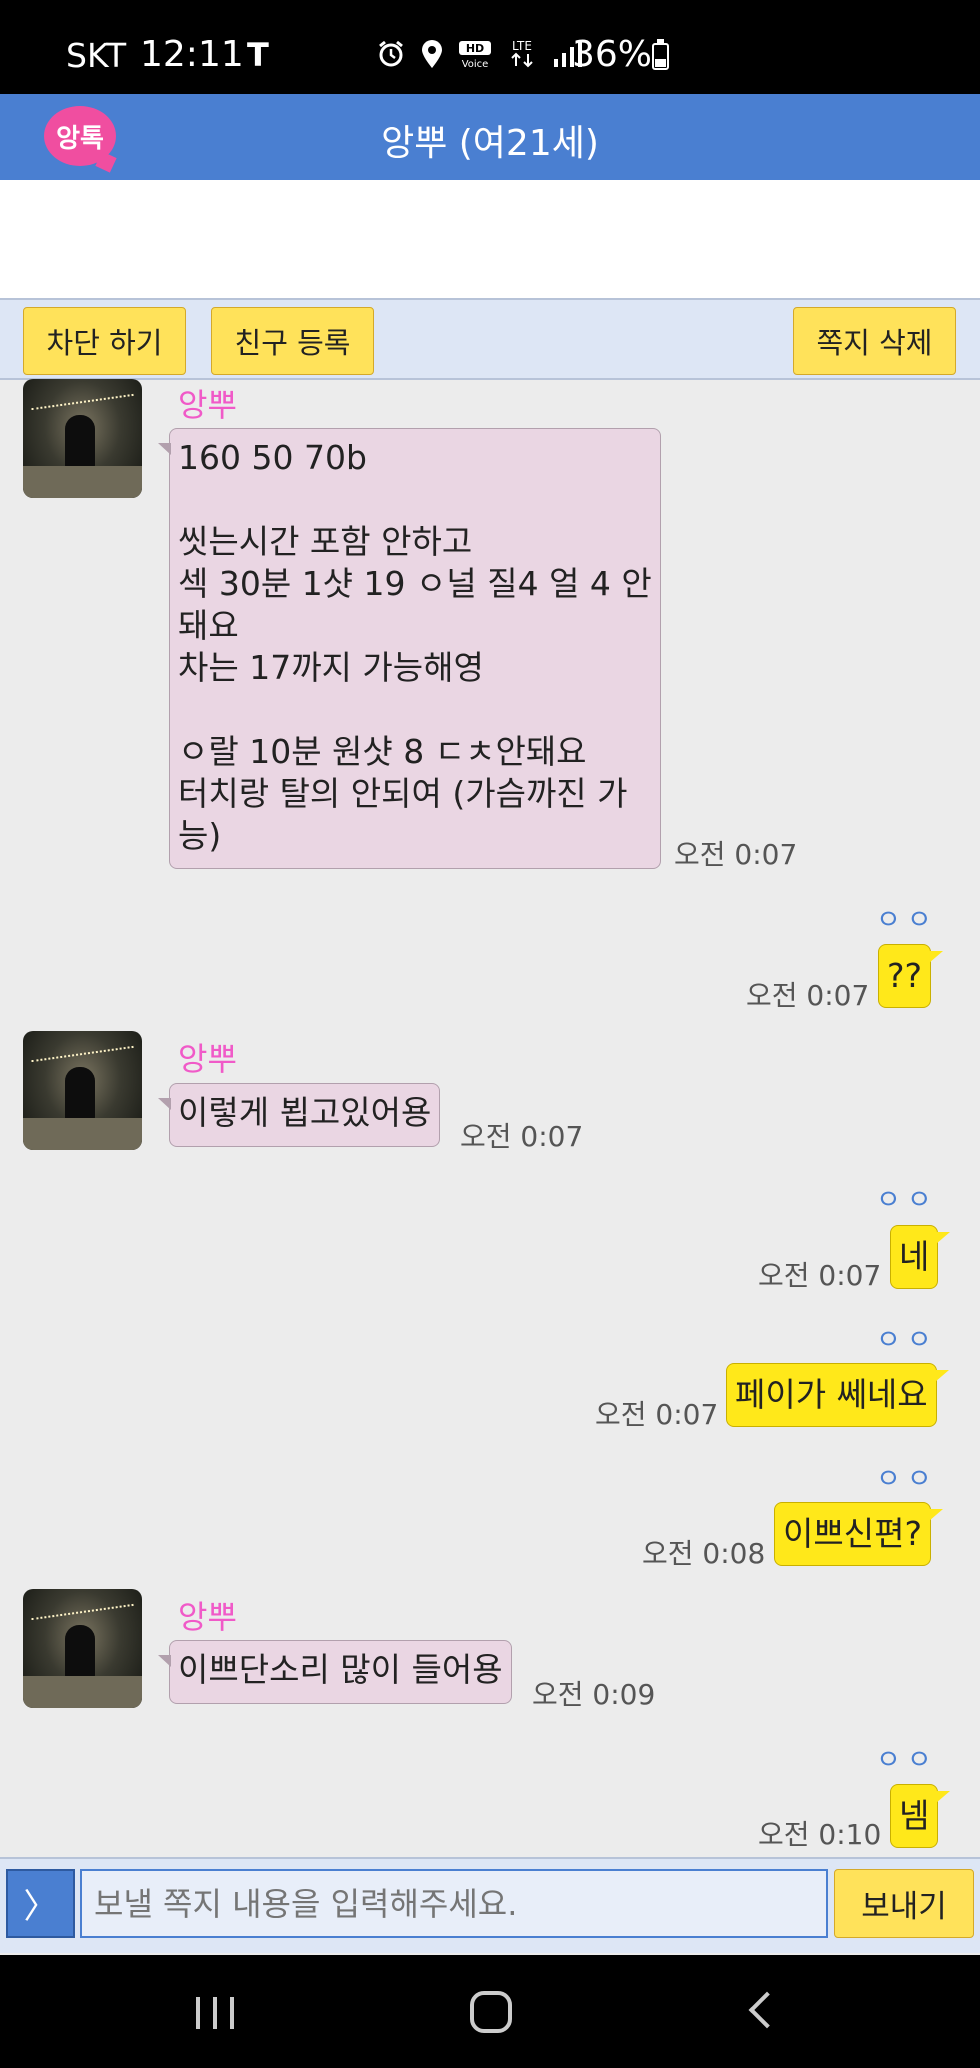 The width and height of the screenshot is (980, 2068). I want to click on alarm-icon, so click(391, 53).